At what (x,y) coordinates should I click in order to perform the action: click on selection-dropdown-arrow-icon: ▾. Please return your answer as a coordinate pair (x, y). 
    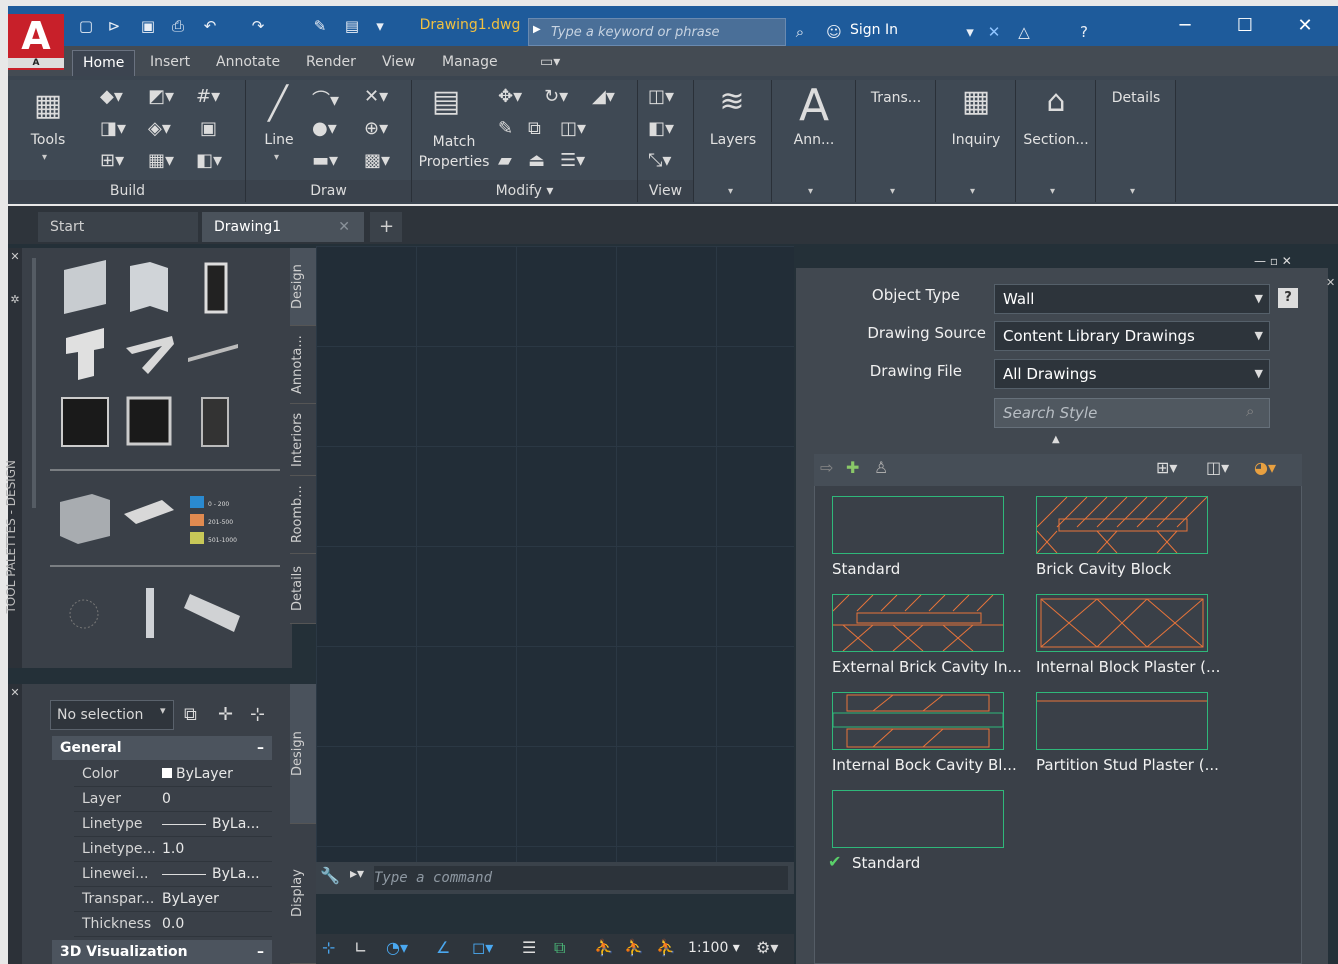
    Looking at the image, I should click on (163, 710).